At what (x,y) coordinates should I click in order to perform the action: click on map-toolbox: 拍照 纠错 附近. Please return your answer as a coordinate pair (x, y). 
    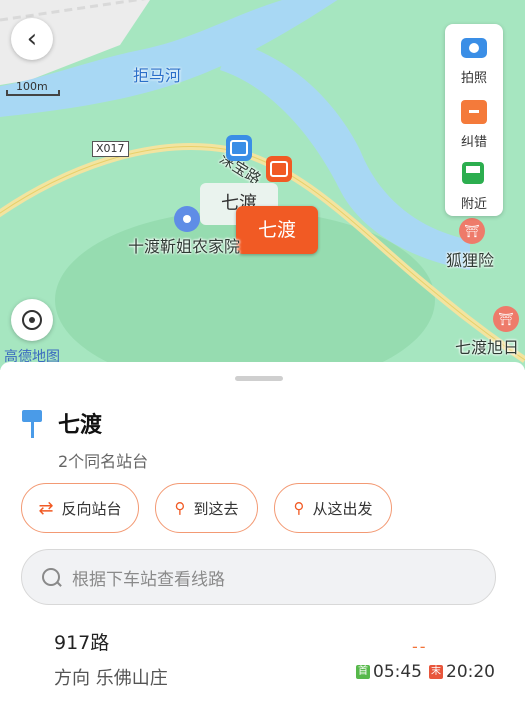
    Looking at the image, I should click on (474, 120).